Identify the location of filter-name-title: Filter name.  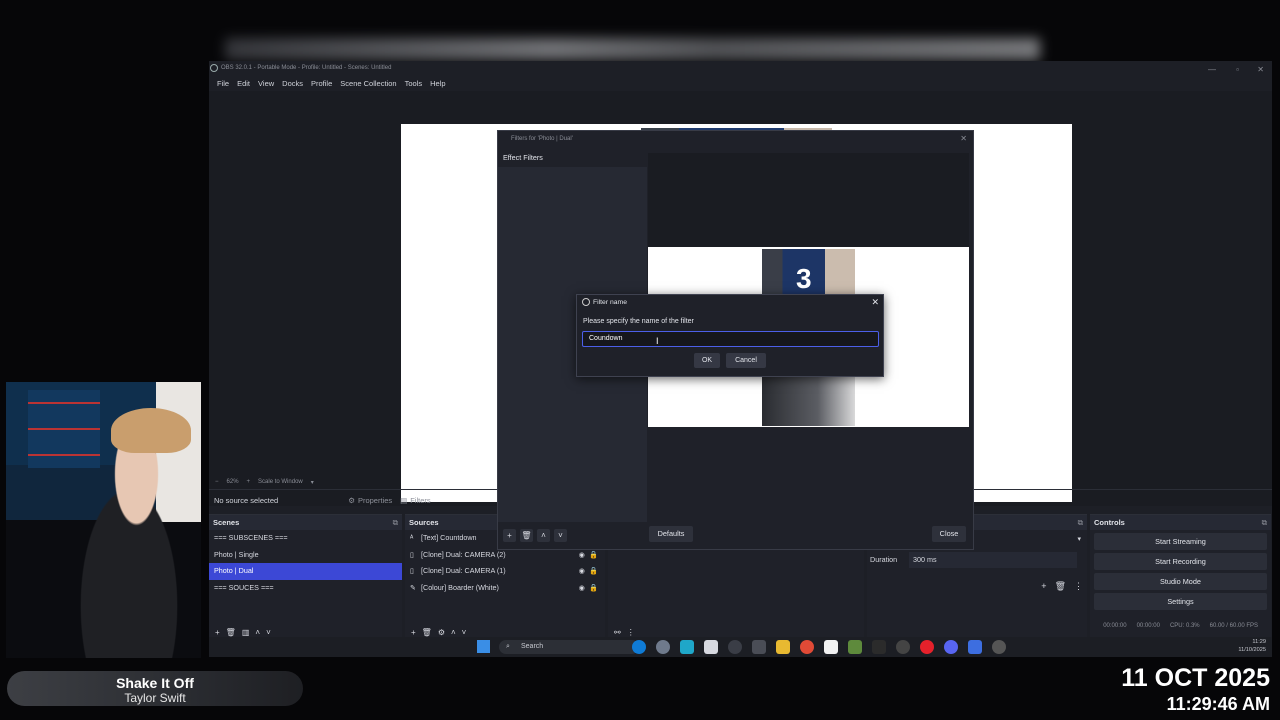
(610, 302).